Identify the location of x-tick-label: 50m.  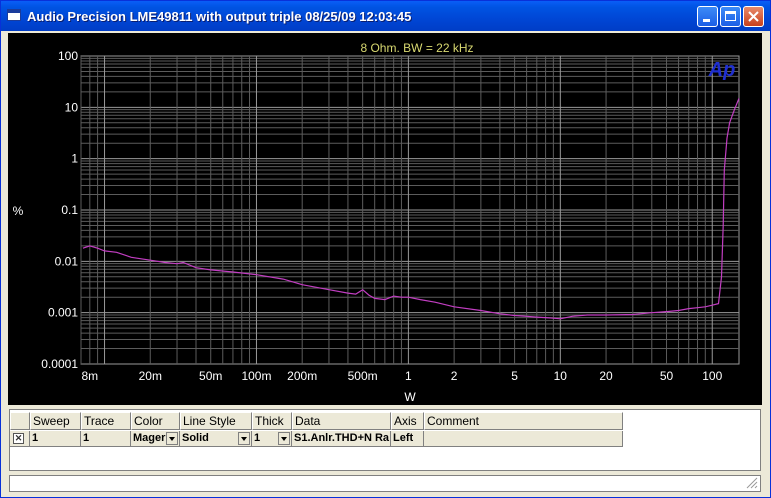
(210, 376).